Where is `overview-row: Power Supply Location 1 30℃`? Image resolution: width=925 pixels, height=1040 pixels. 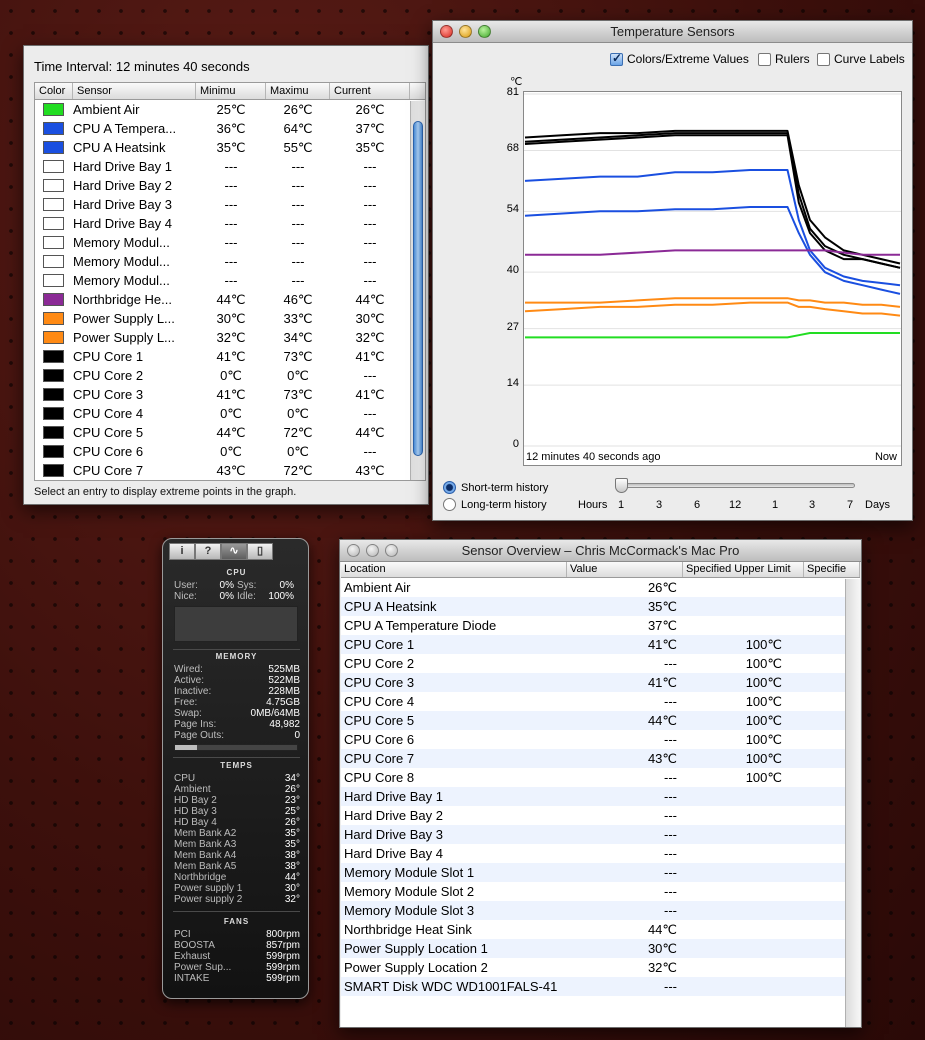 overview-row: Power Supply Location 1 30℃ is located at coordinates (600, 948).